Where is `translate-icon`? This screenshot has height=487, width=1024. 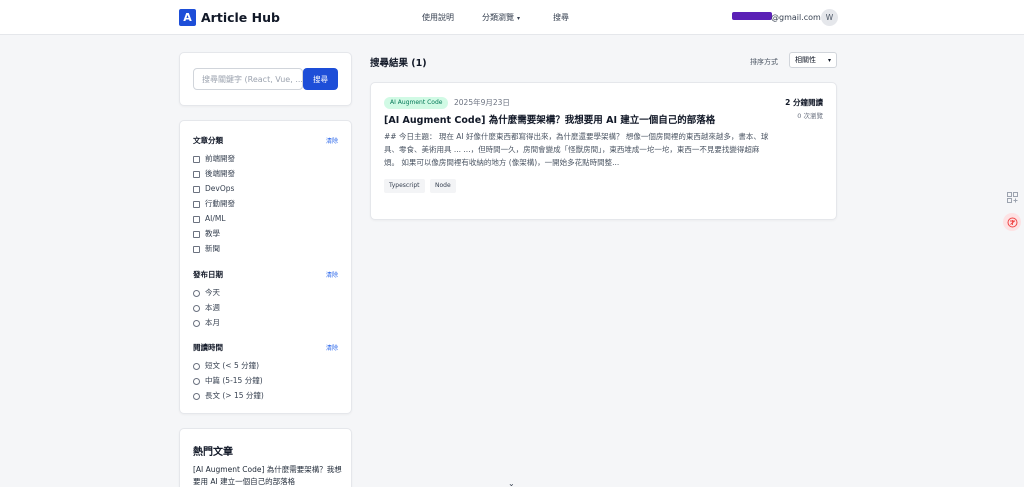
translate-icon is located at coordinates (1012, 222).